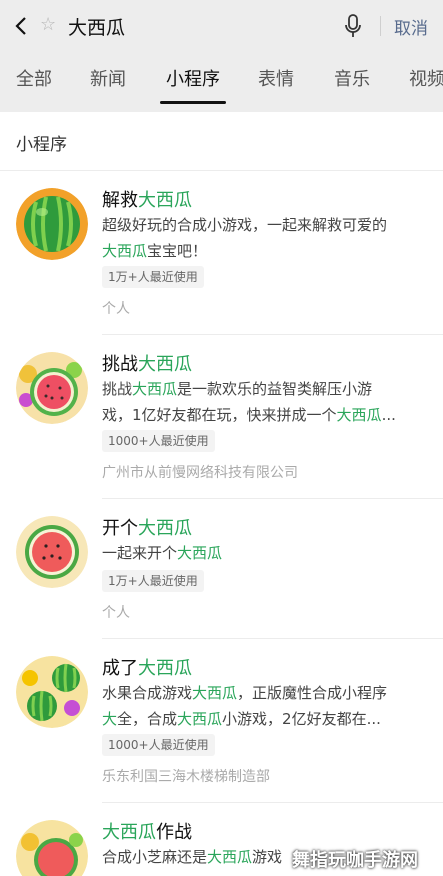 This screenshot has width=443, height=876. What do you see at coordinates (276, 78) in the screenshot?
I see `tab-stickers: 表情` at bounding box center [276, 78].